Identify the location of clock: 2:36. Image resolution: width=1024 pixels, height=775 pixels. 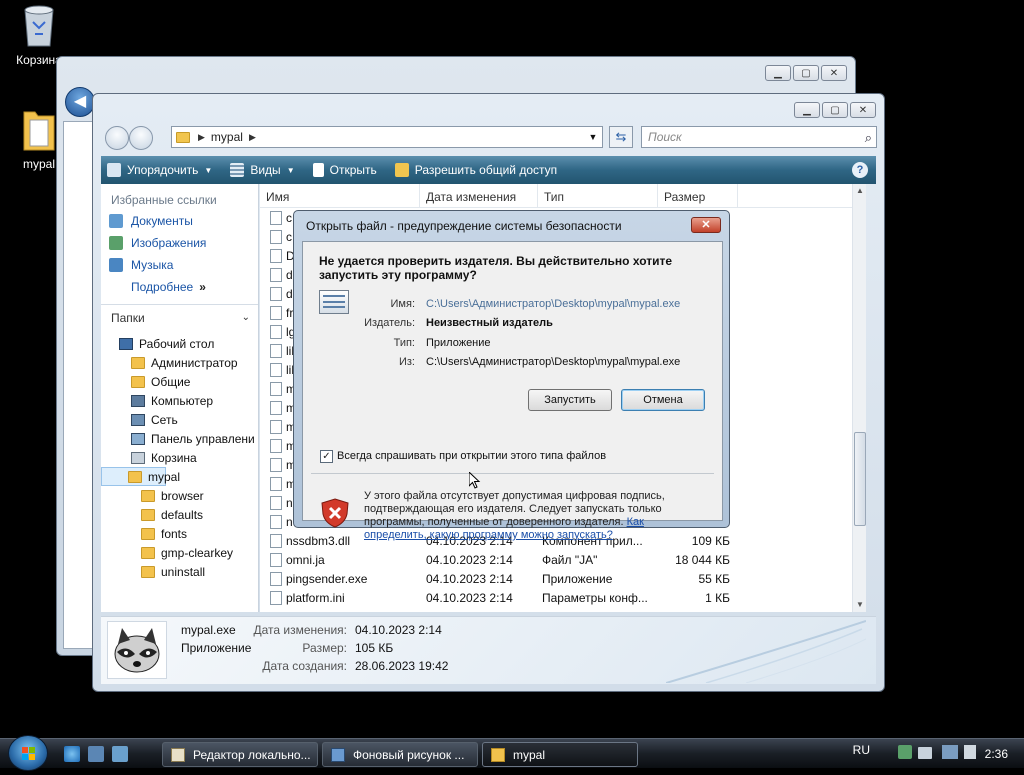
(996, 754).